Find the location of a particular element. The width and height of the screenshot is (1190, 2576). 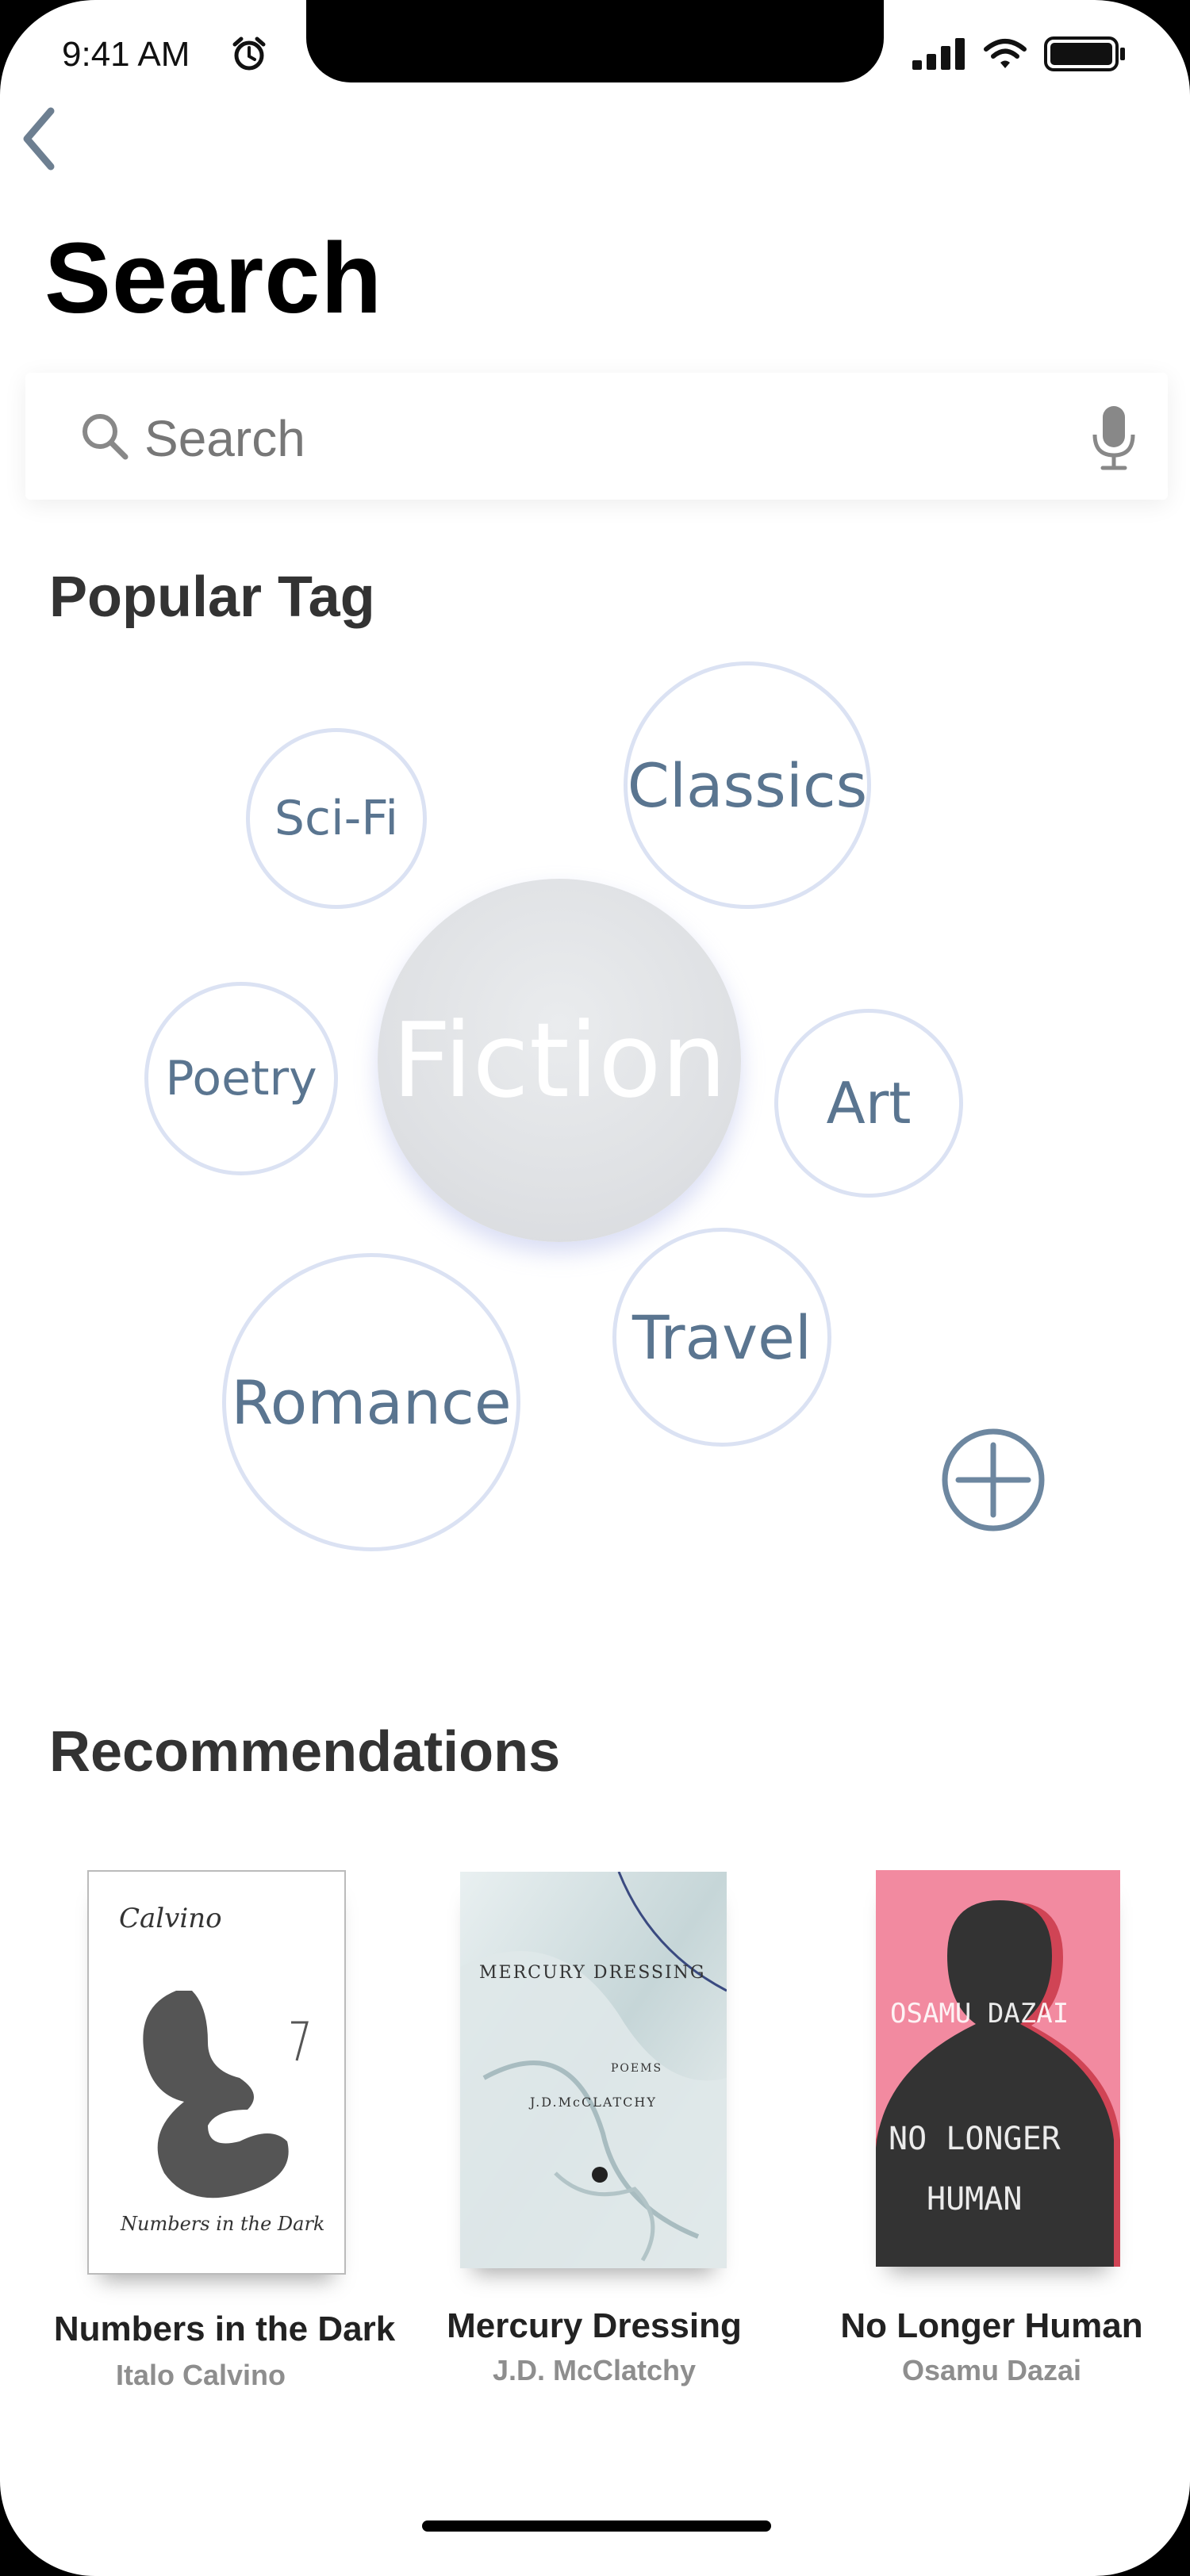

tag-label: Fiction is located at coordinates (559, 1060).